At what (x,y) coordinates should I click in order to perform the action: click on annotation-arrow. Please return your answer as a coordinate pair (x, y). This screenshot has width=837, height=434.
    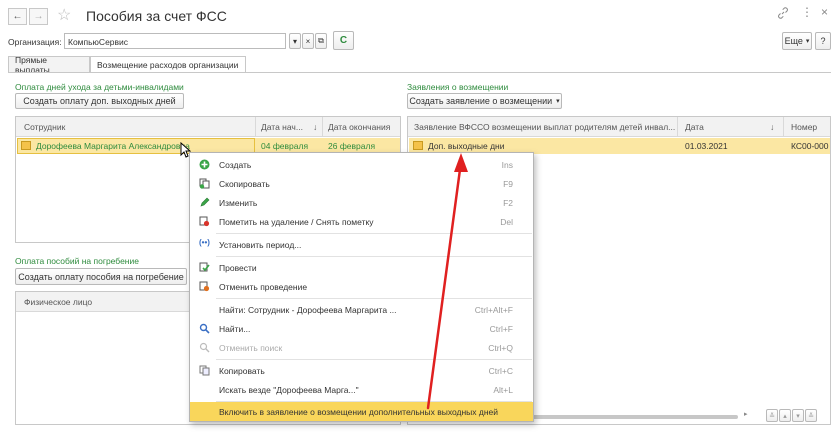
    Looking at the image, I should click on (447, 281).